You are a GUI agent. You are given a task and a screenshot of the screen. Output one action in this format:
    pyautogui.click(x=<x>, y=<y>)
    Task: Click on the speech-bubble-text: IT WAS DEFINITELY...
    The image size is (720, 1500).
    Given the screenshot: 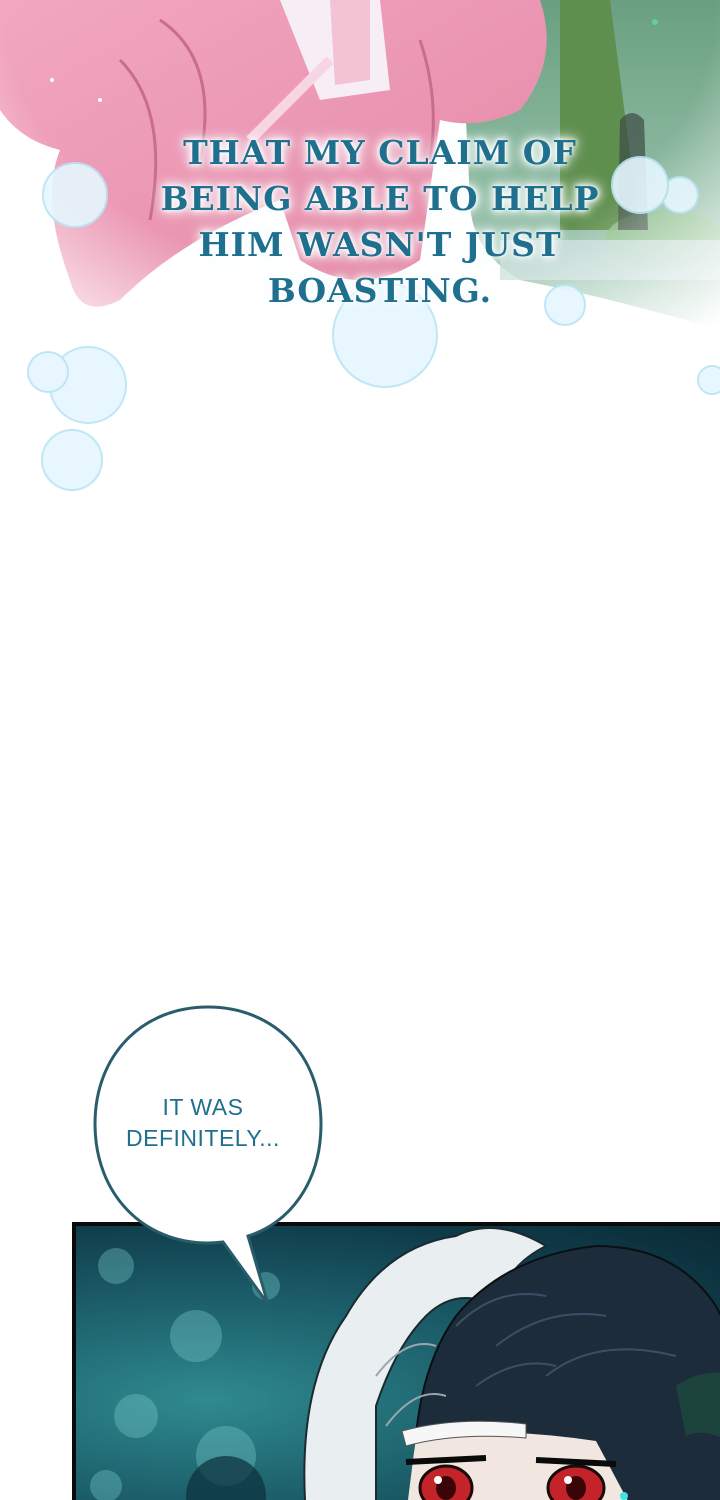 What is the action you would take?
    pyautogui.click(x=203, y=1122)
    